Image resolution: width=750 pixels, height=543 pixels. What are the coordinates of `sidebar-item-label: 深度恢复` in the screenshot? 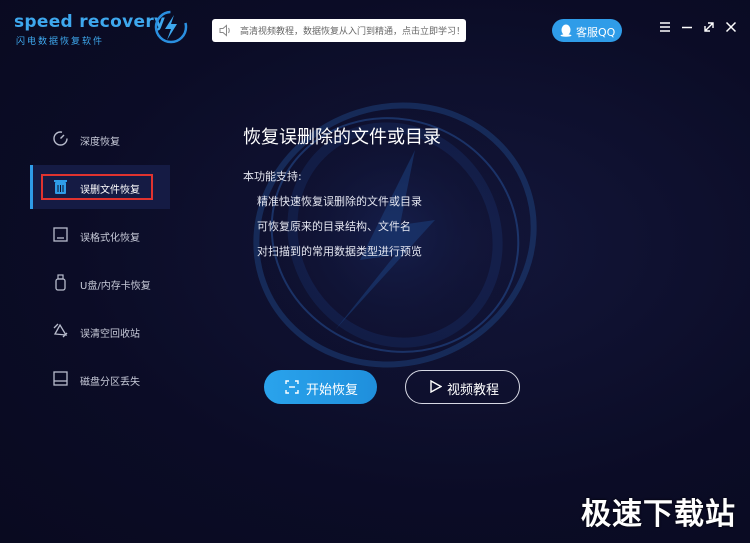 It's located at (100, 142).